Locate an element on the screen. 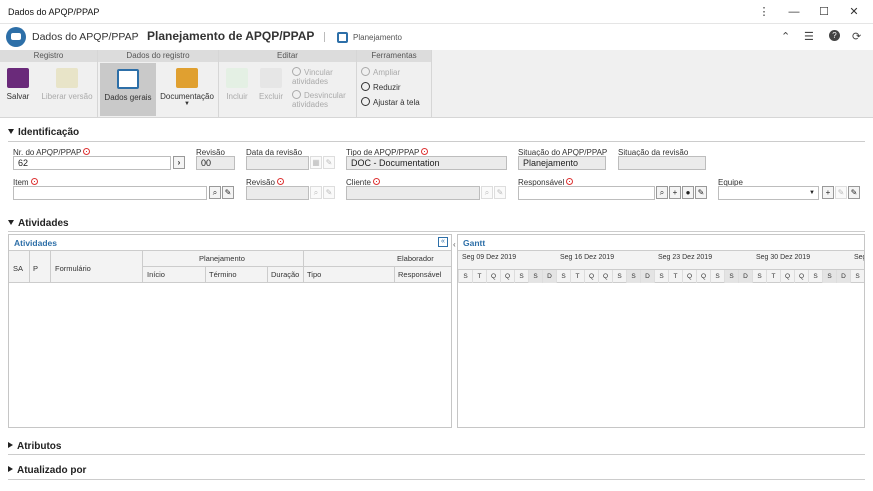 The image size is (873, 491). revisao-search-icon: ⌕ is located at coordinates (316, 192).